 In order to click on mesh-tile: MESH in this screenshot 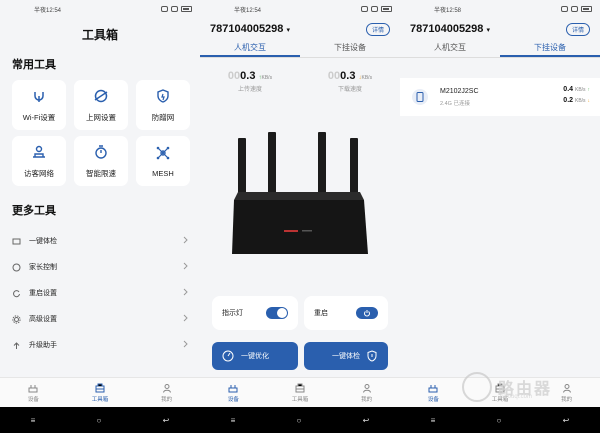, I will do `click(163, 161)`.